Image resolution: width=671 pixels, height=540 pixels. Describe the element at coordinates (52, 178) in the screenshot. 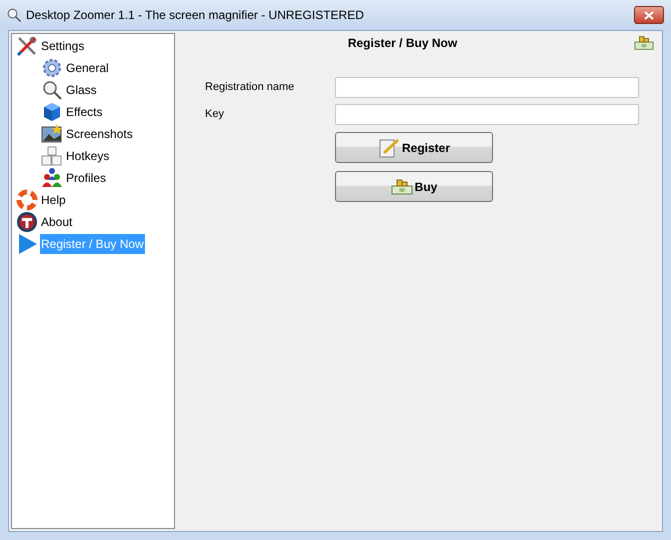

I see `people-icon` at that location.